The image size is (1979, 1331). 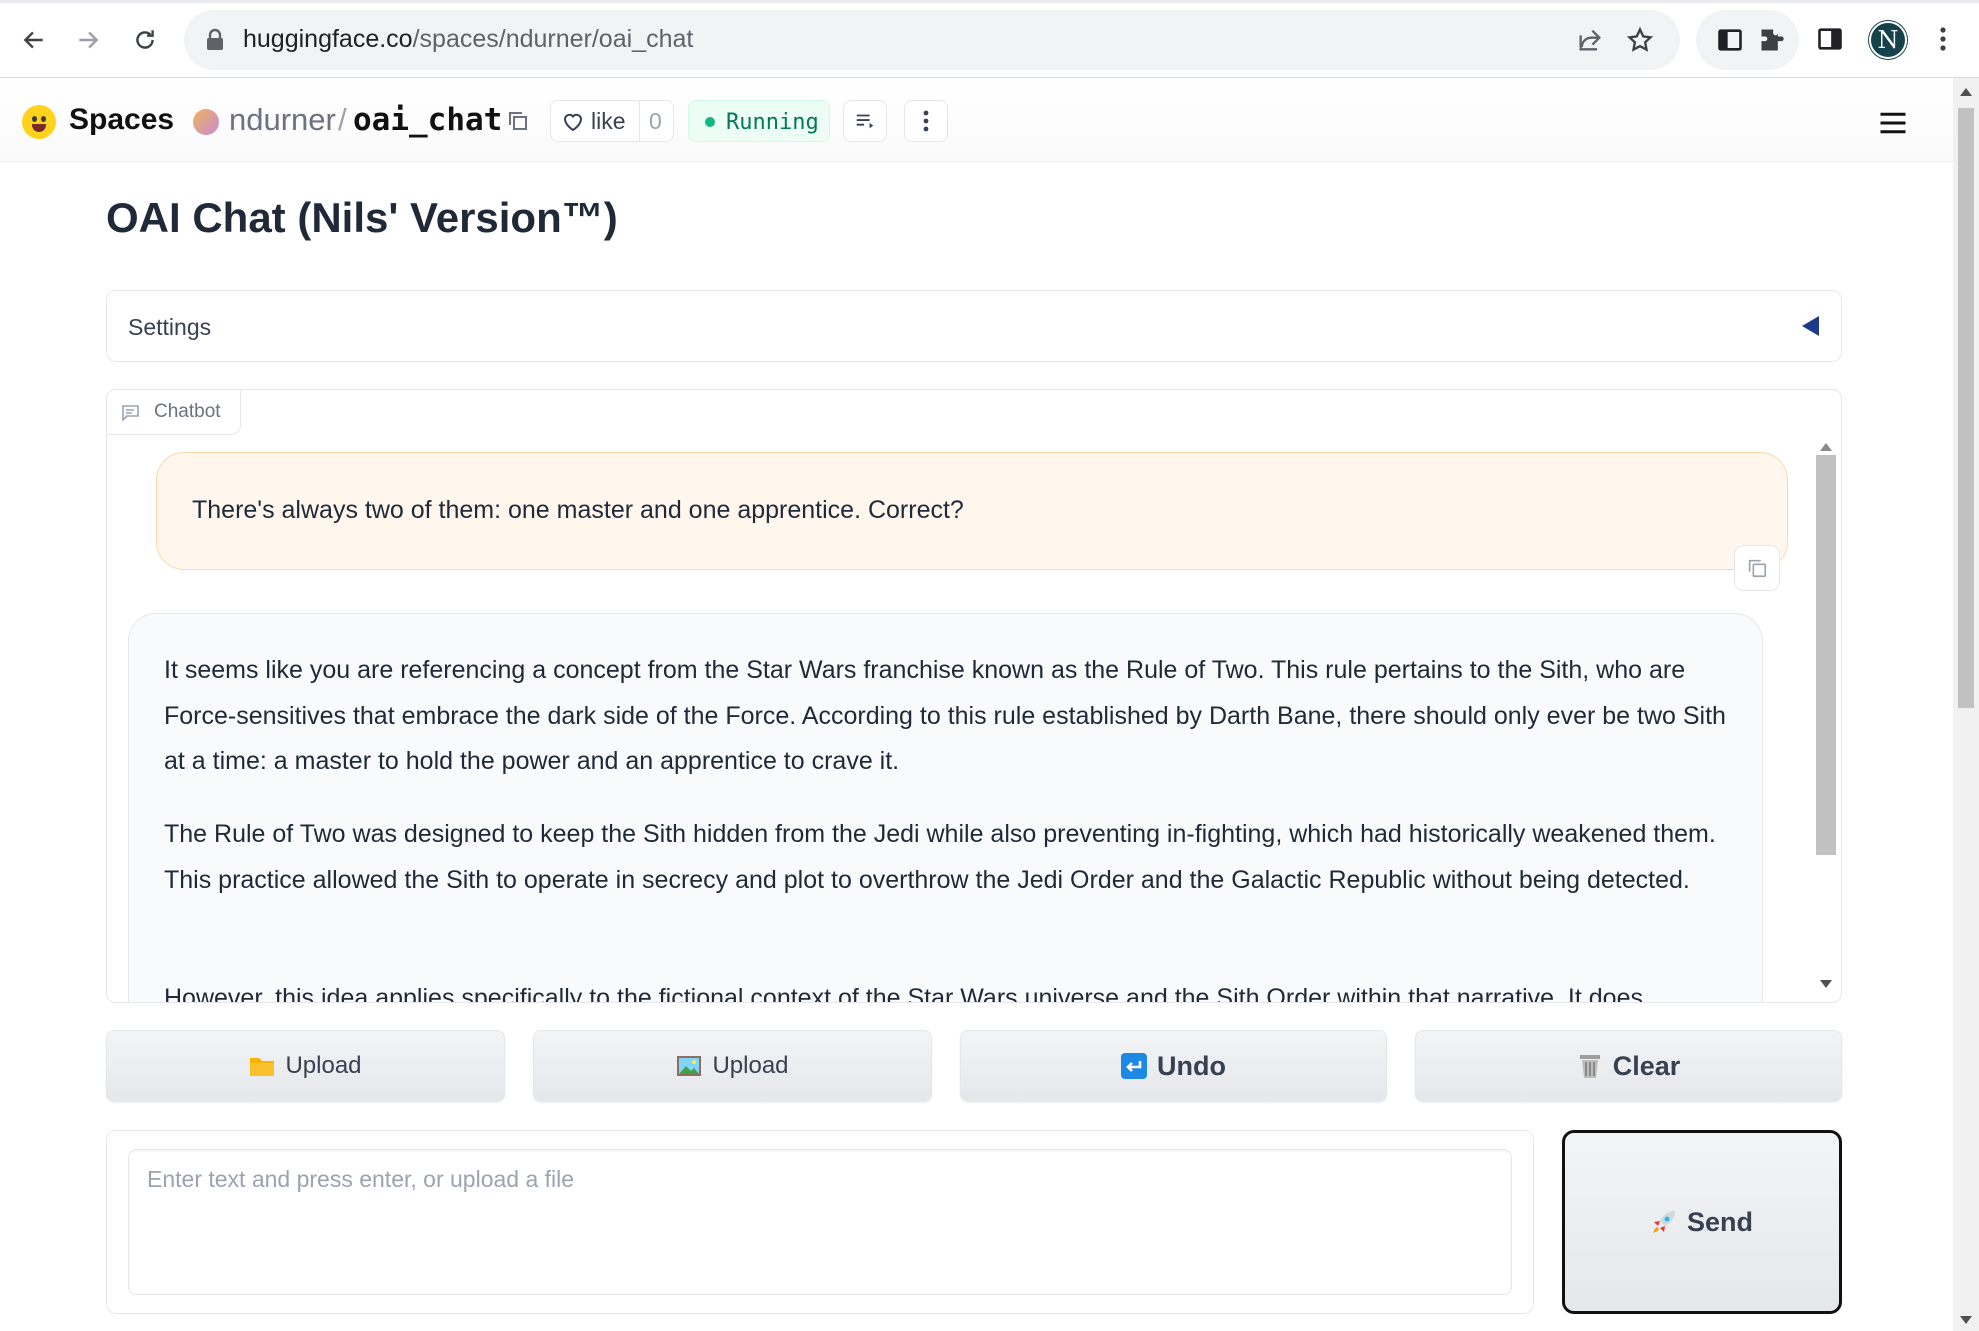 What do you see at coordinates (989, 1) in the screenshot?
I see `tab-strip-edge` at bounding box center [989, 1].